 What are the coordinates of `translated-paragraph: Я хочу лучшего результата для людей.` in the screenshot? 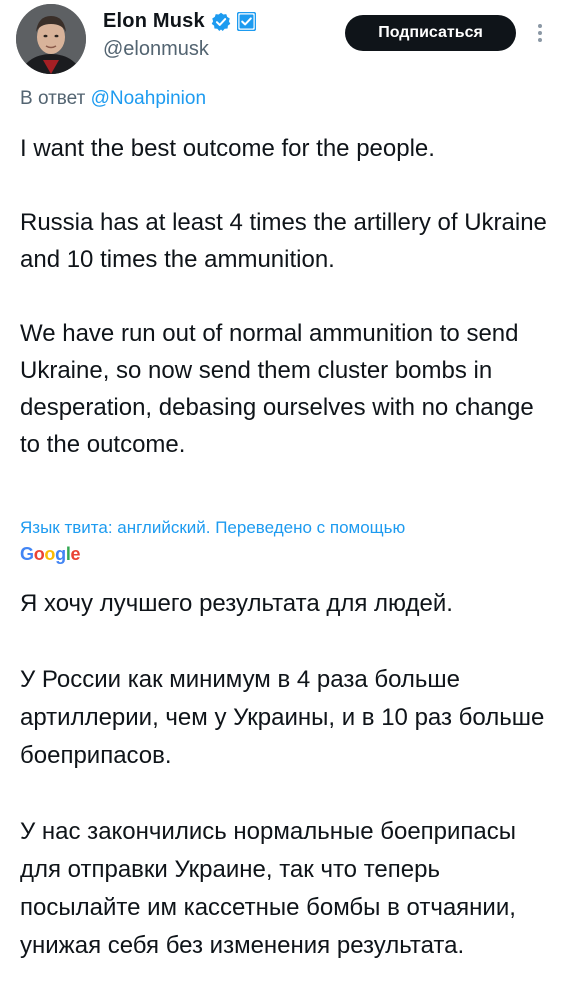 It's located at (236, 603).